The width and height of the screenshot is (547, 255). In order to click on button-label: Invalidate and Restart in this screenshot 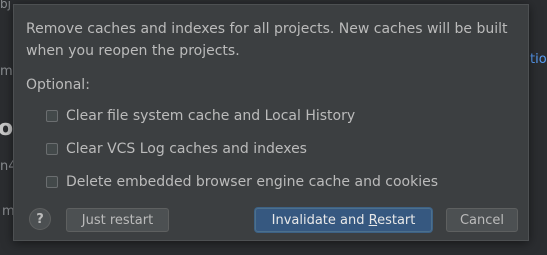, I will do `click(344, 220)`.